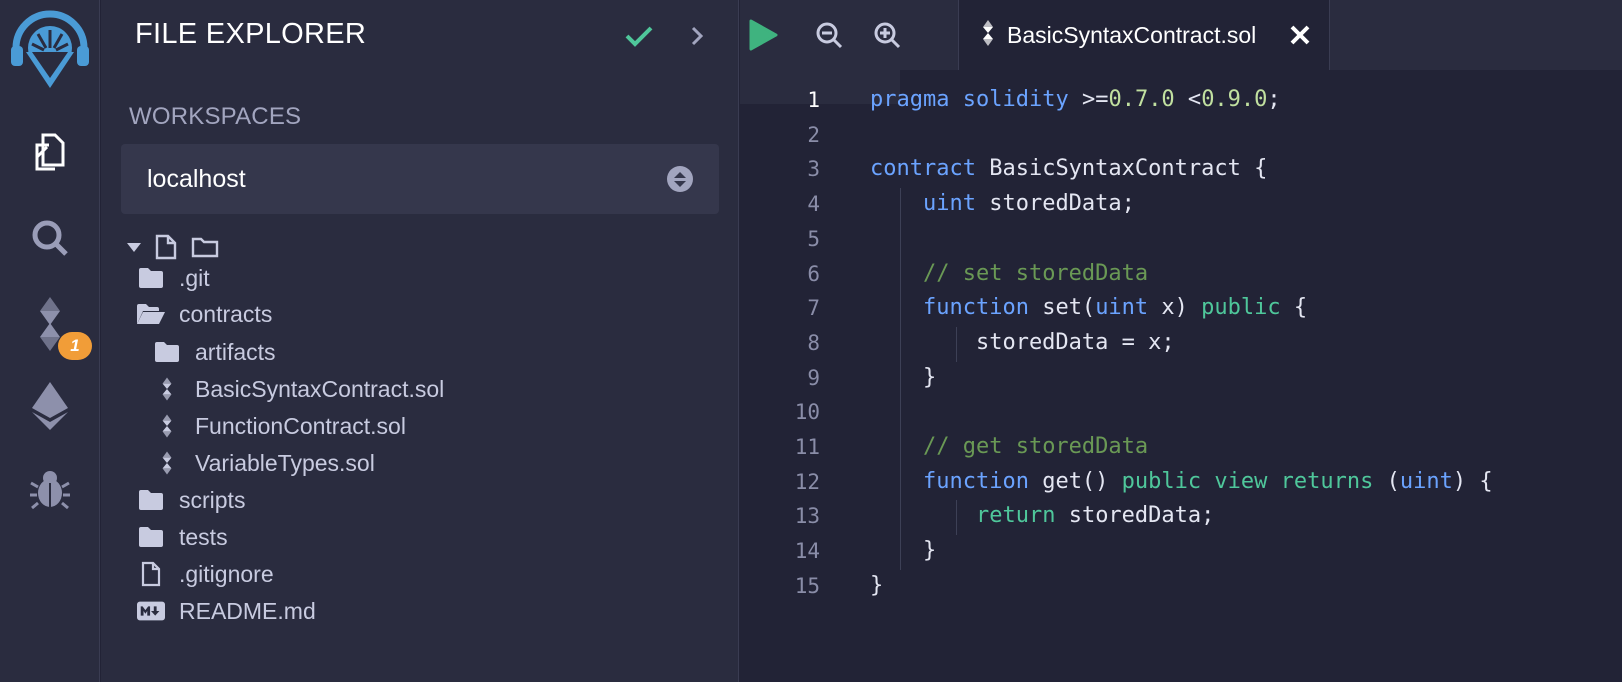 This screenshot has height=682, width=1622. Describe the element at coordinates (226, 611) in the screenshot. I see `tree-item: README.md` at that location.